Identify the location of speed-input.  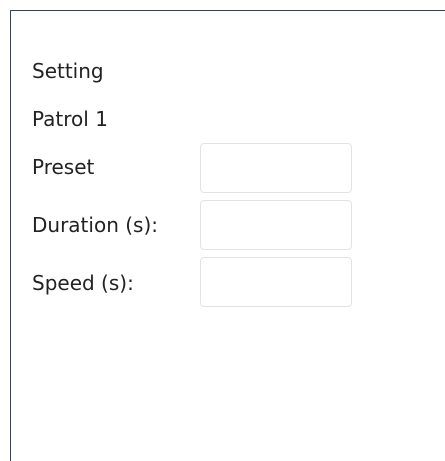
(276, 282).